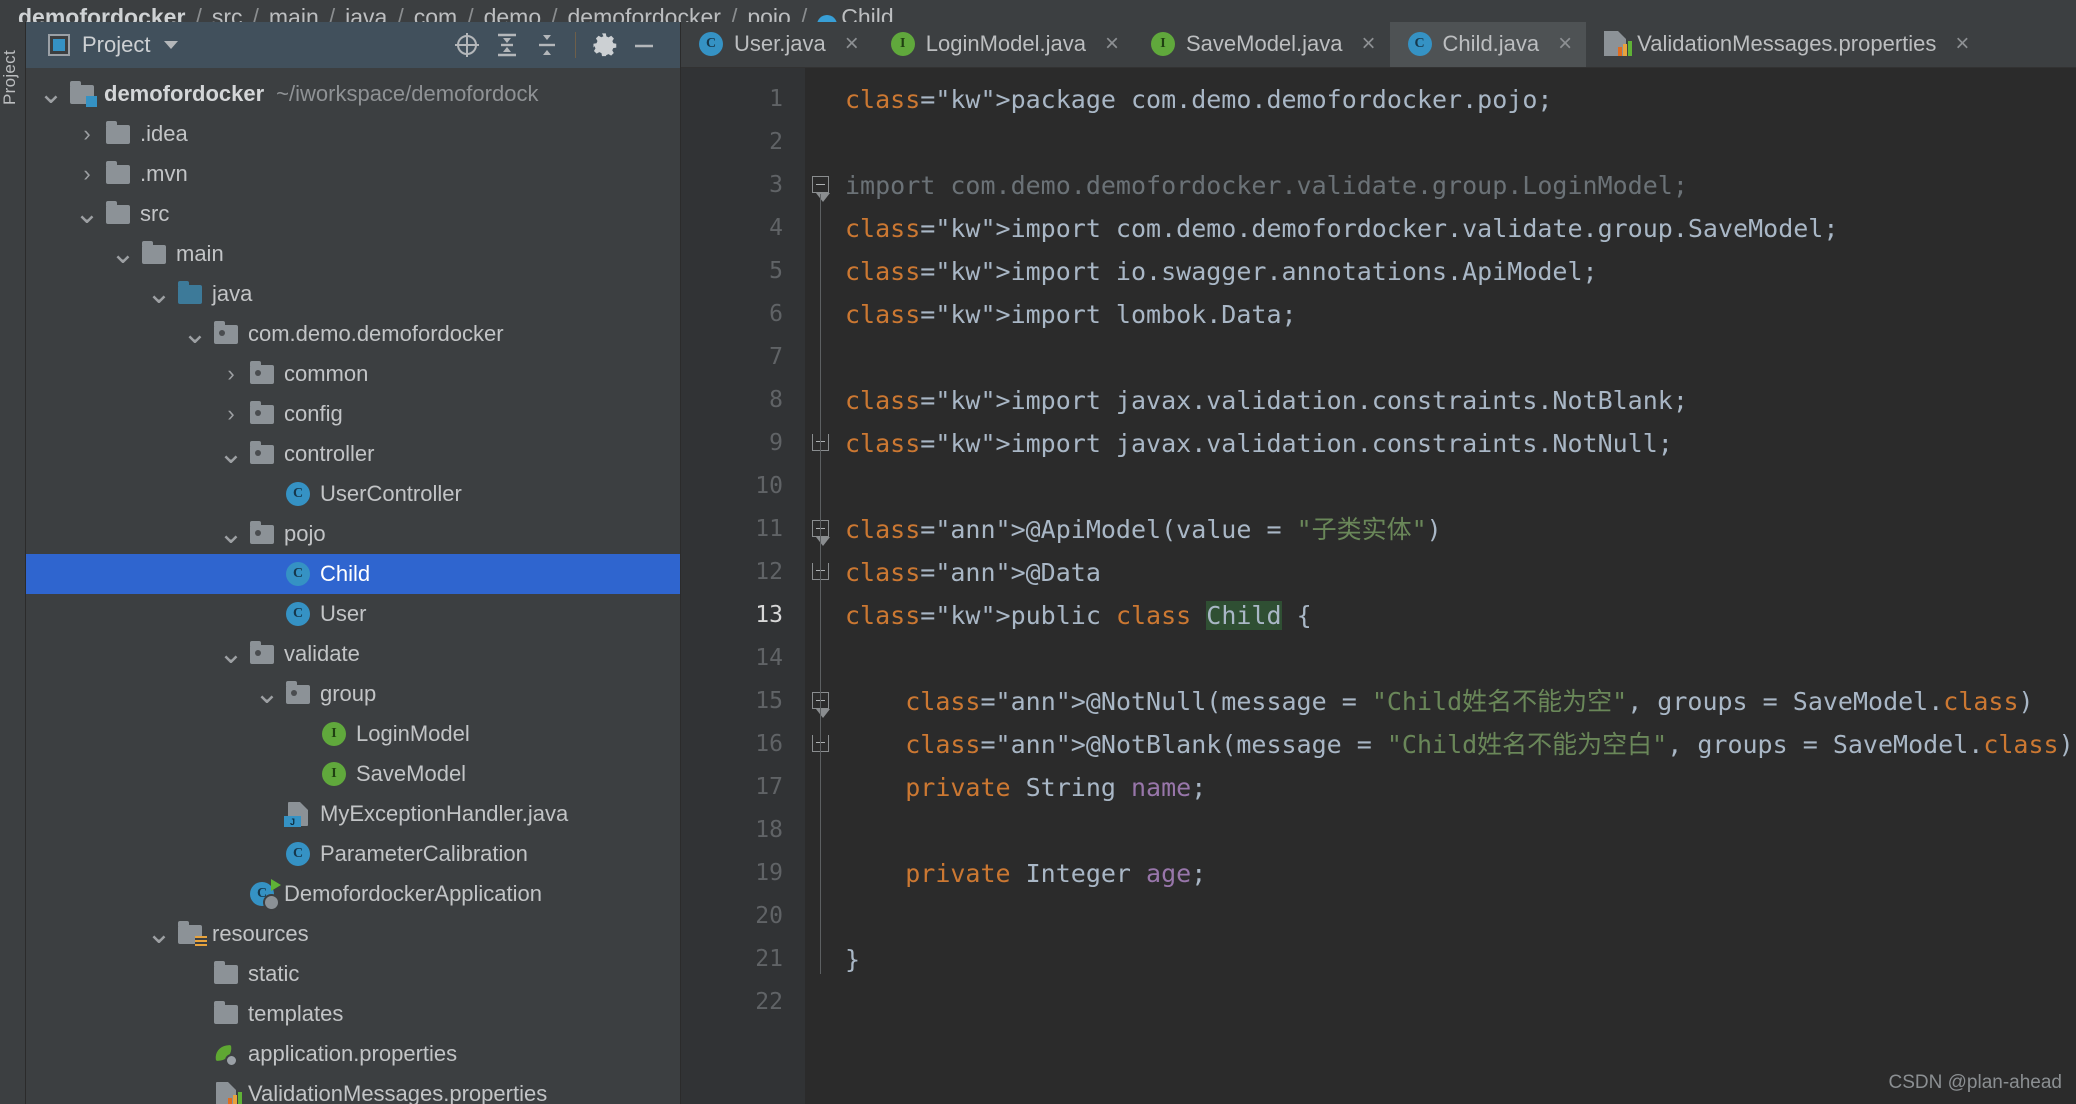 The image size is (2076, 1104). What do you see at coordinates (353, 734) in the screenshot?
I see `tree-node-loginmodel: I LoginModel` at bounding box center [353, 734].